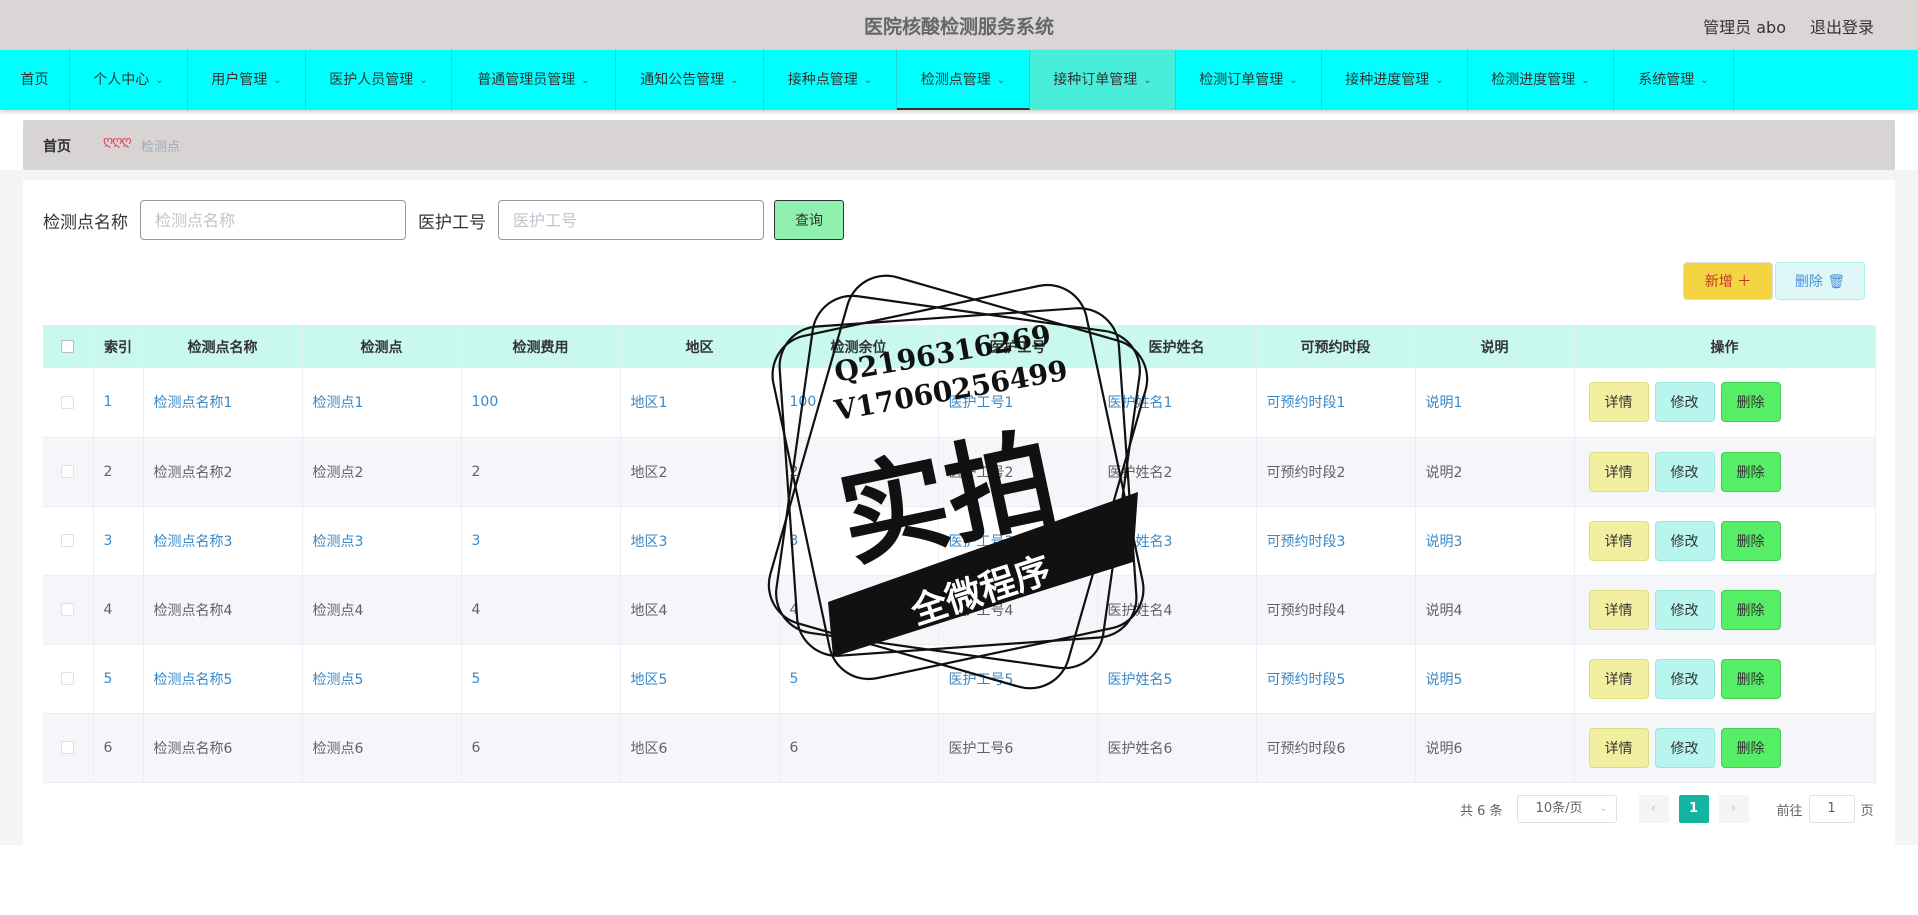 The image size is (1918, 915). I want to click on cell-region: 地区1, so click(700, 403).